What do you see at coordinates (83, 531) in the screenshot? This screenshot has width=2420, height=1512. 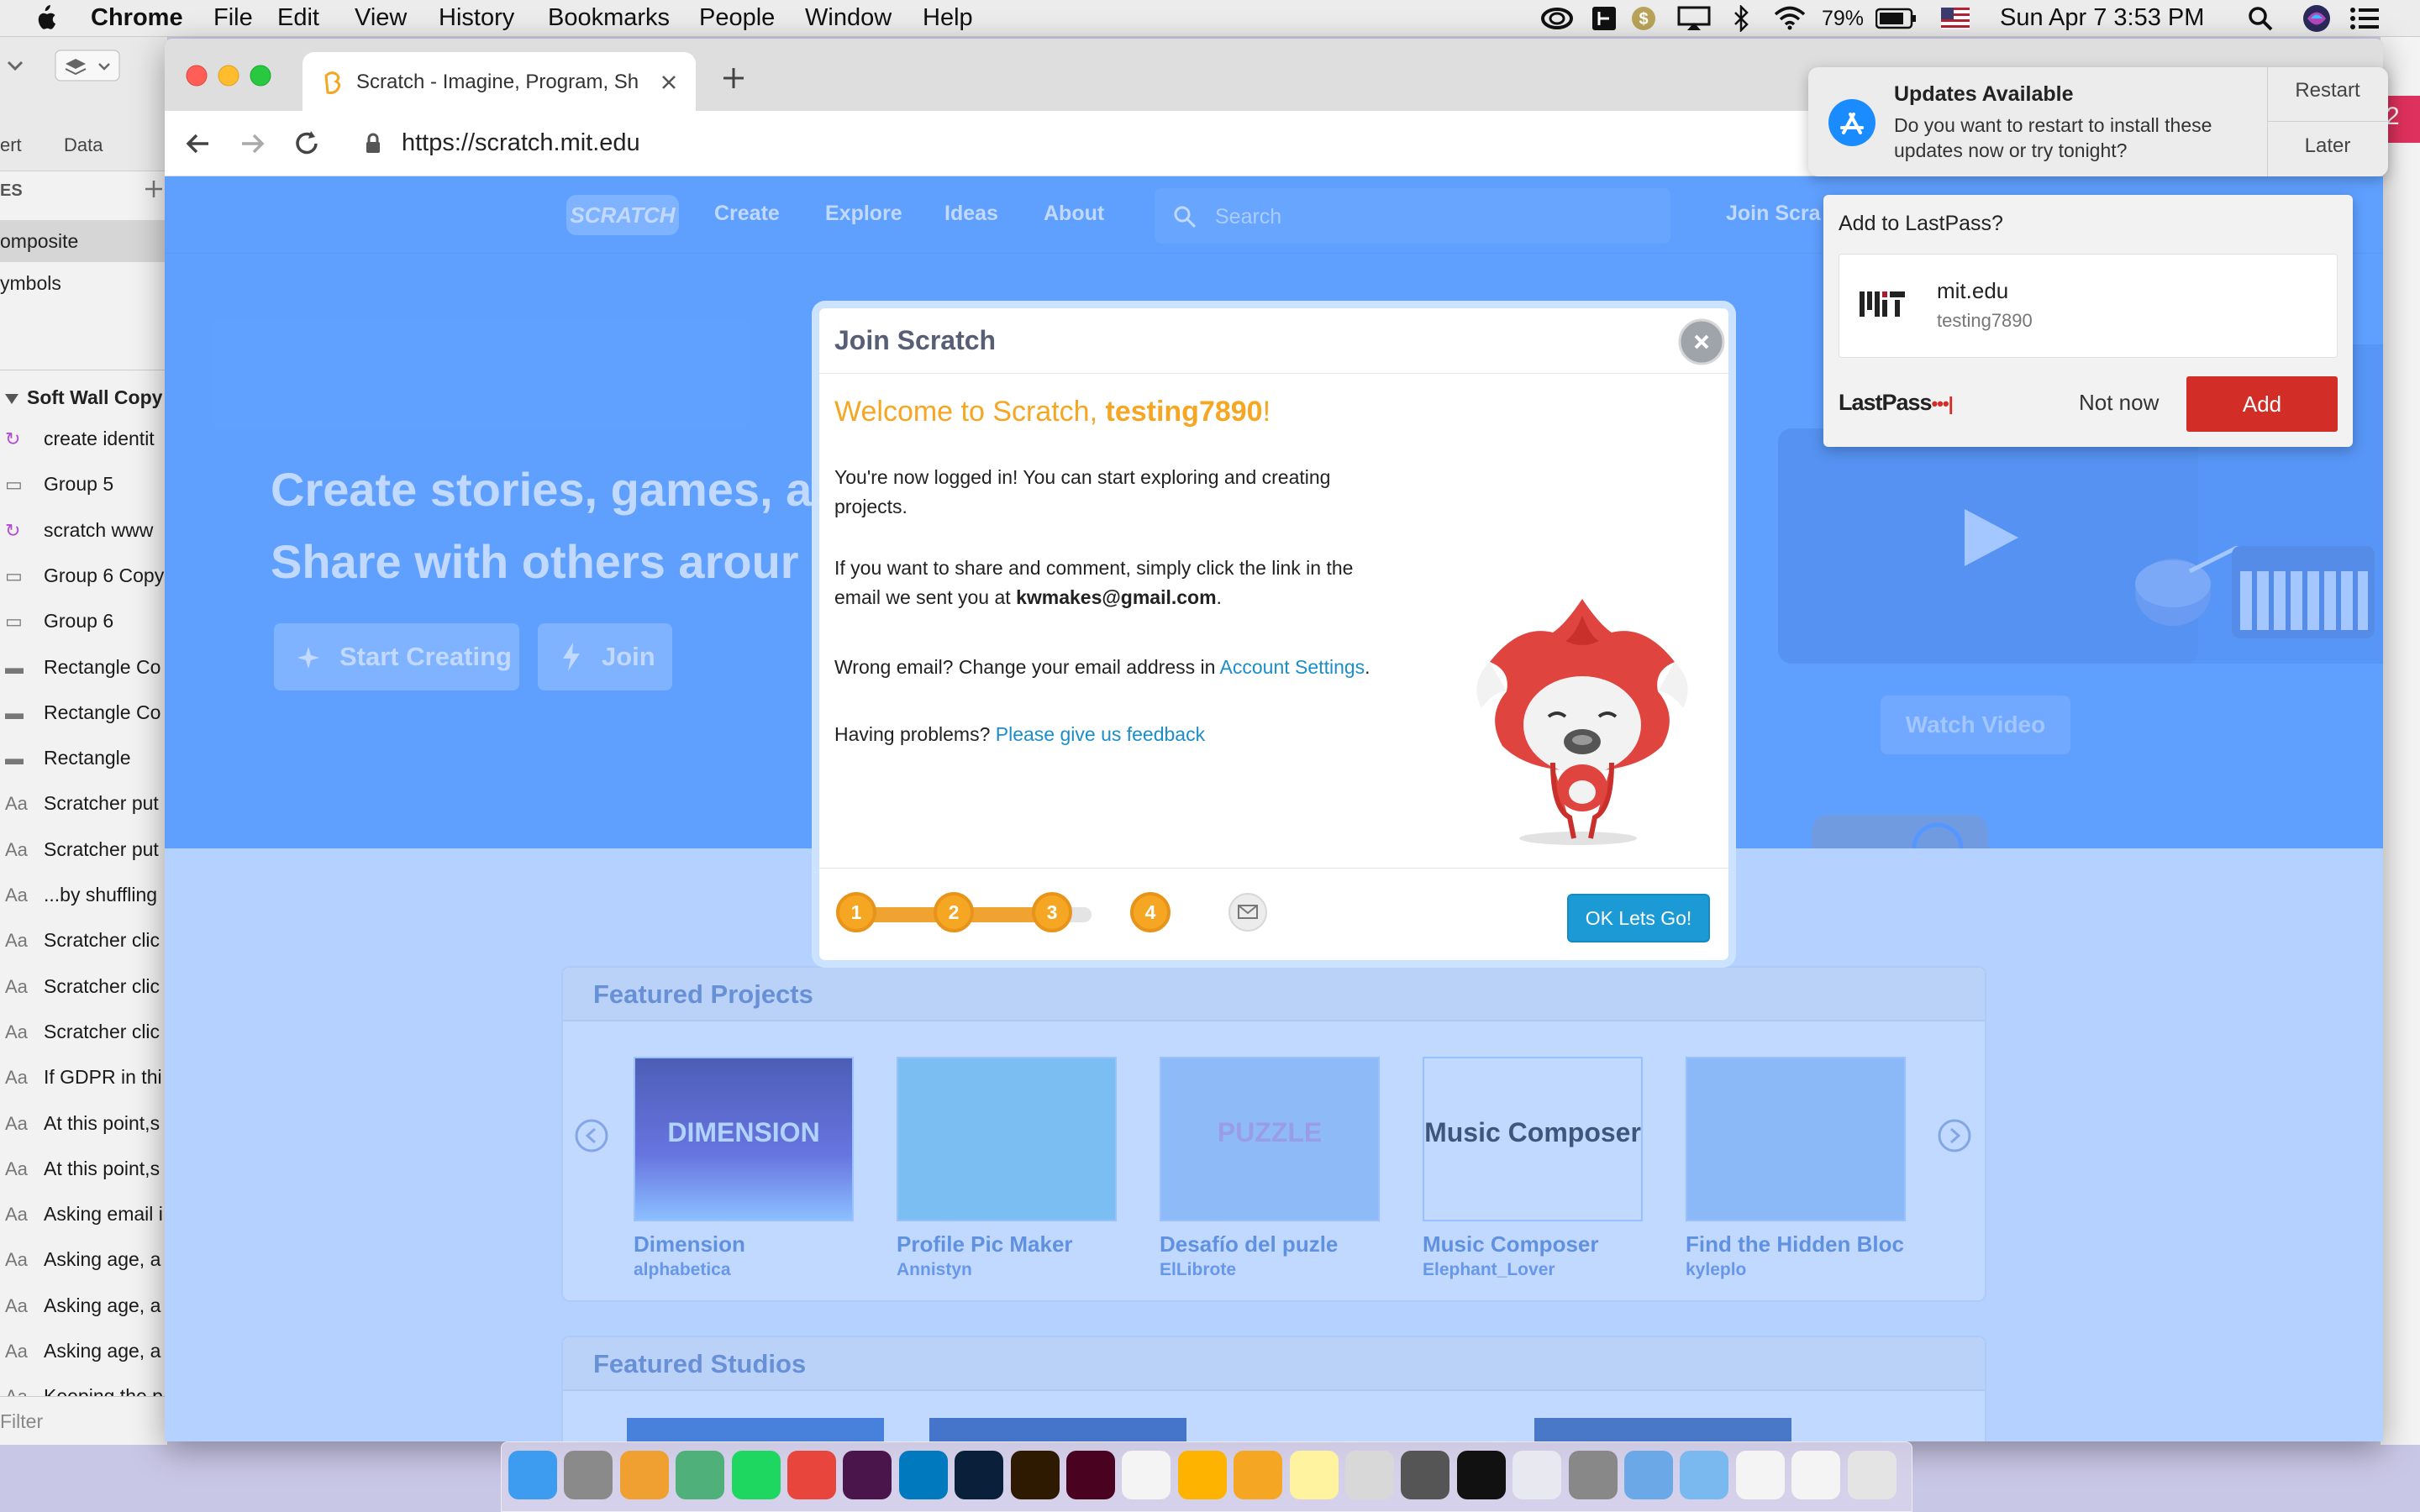 I see `layer-row: ↻ scratch www` at bounding box center [83, 531].